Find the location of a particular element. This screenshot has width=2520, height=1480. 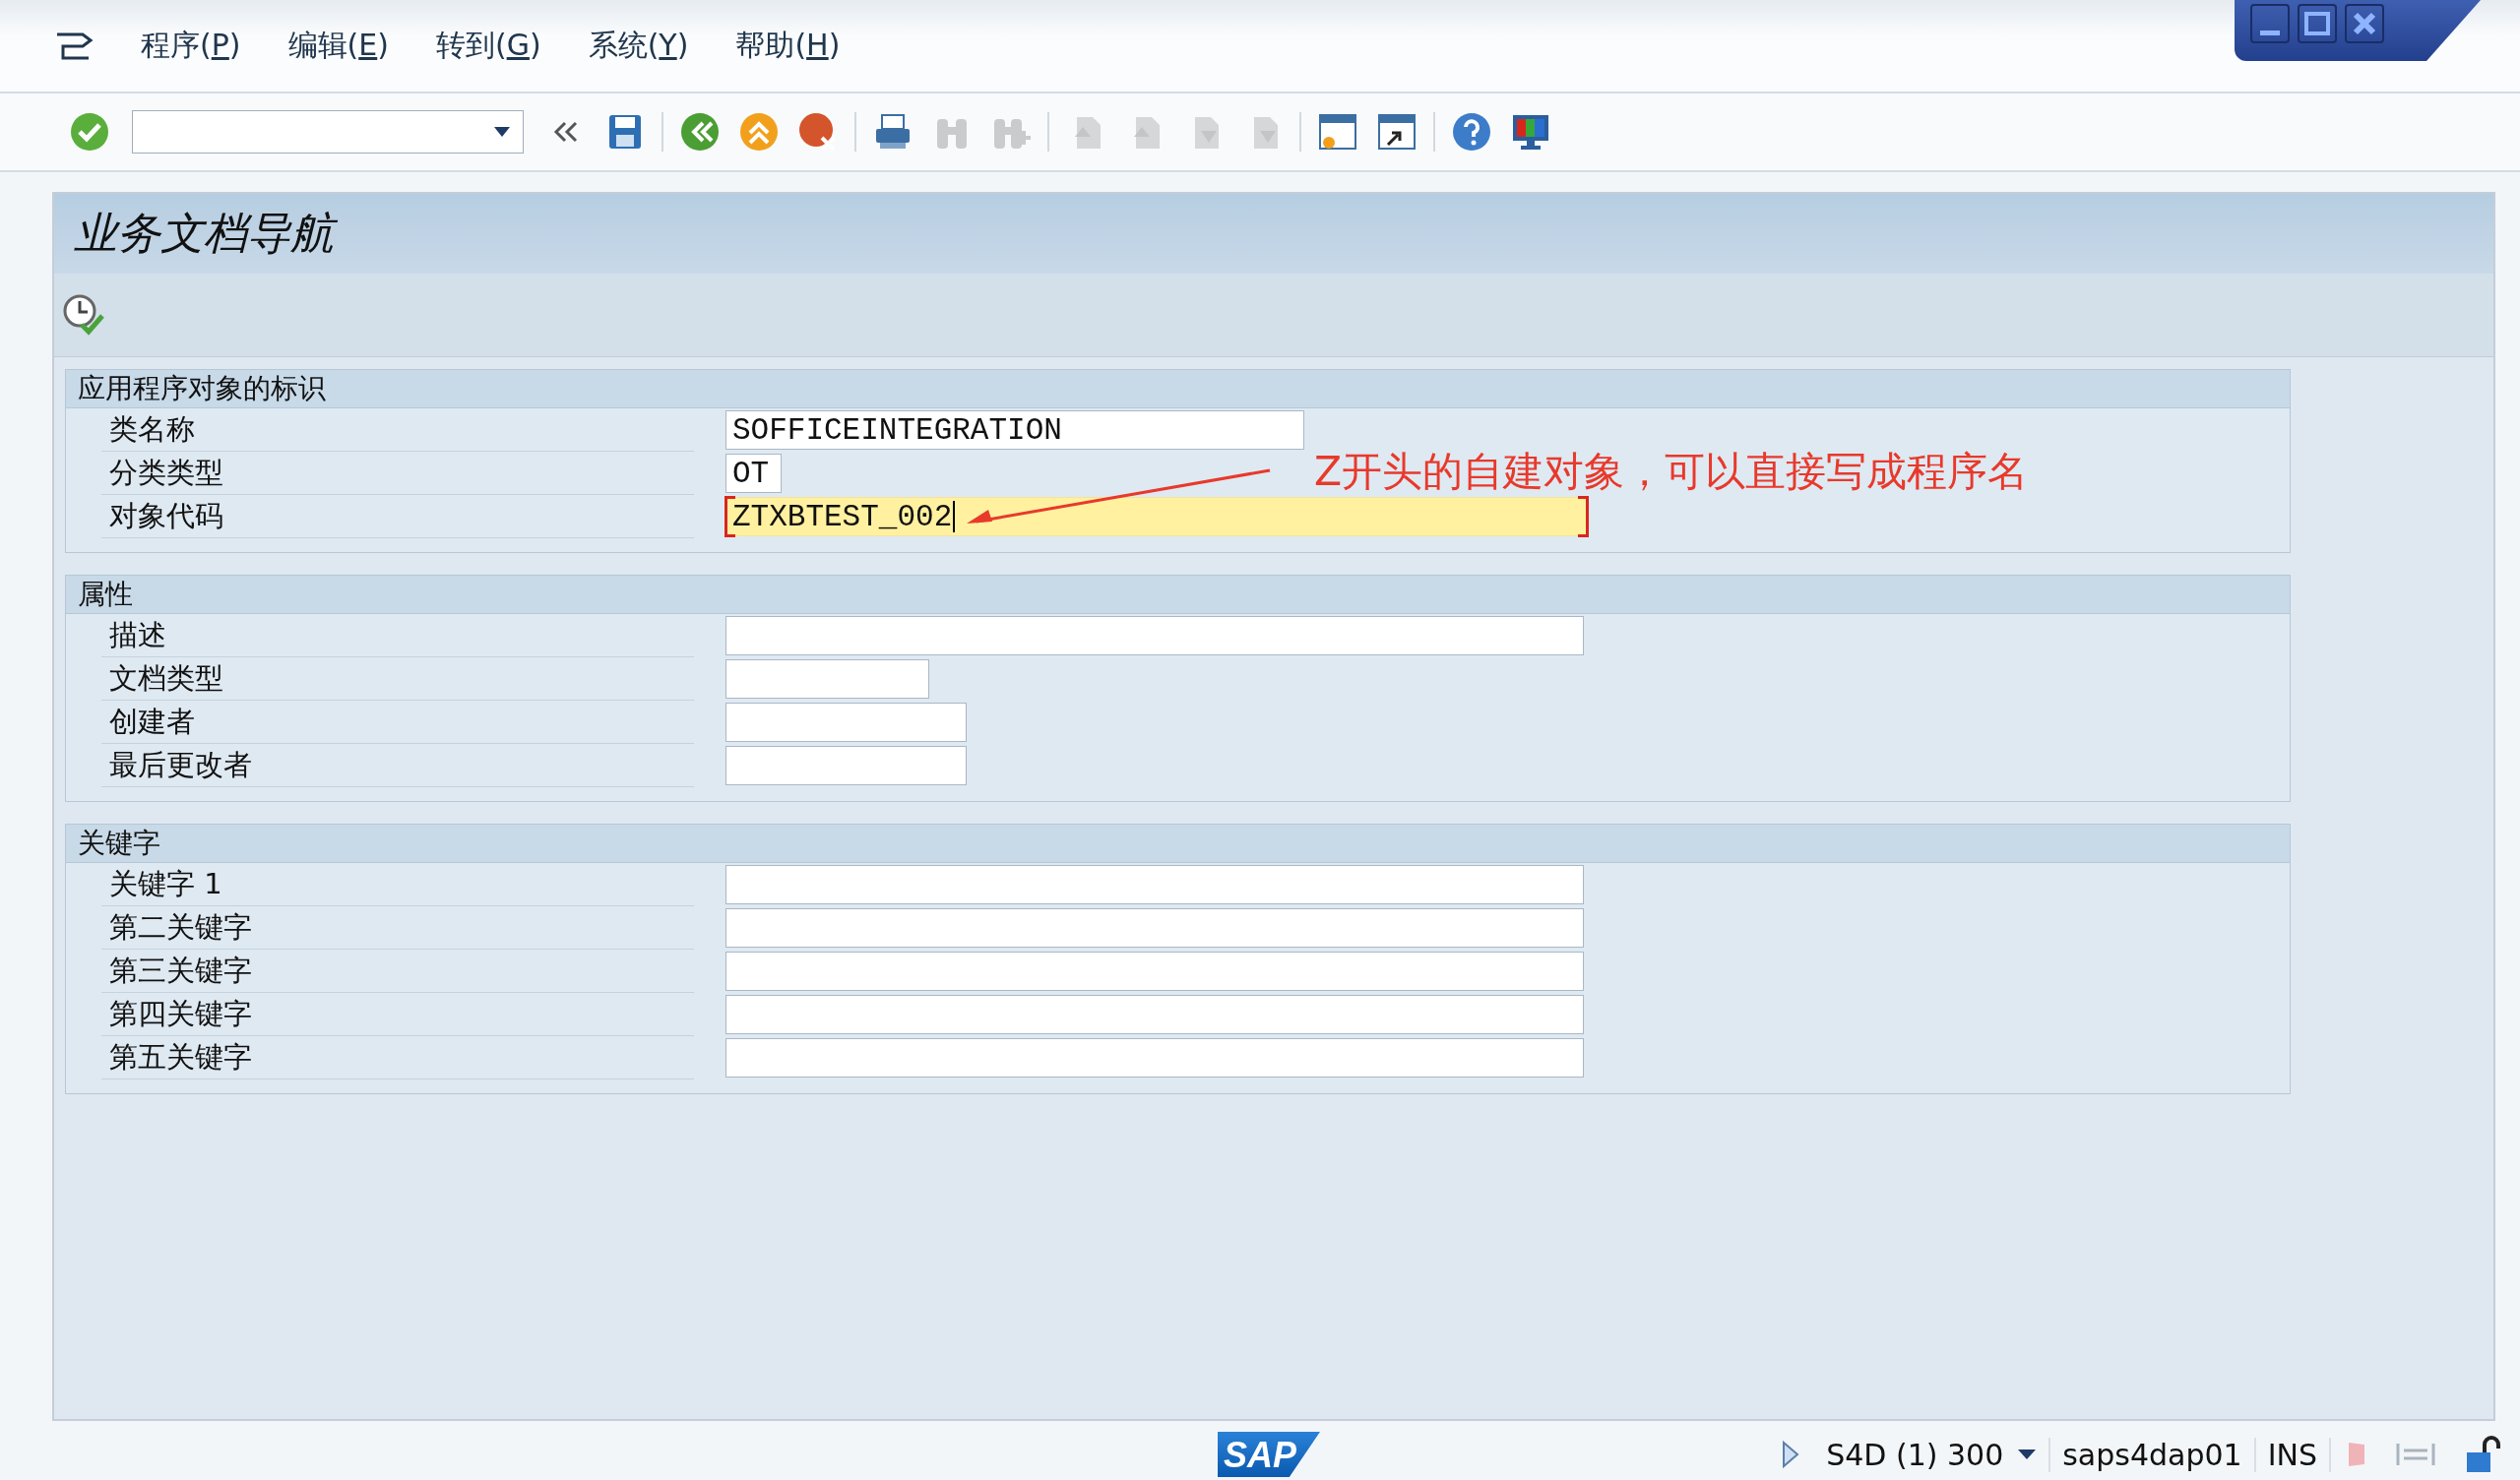

maximize-icon is located at coordinates (2317, 23).